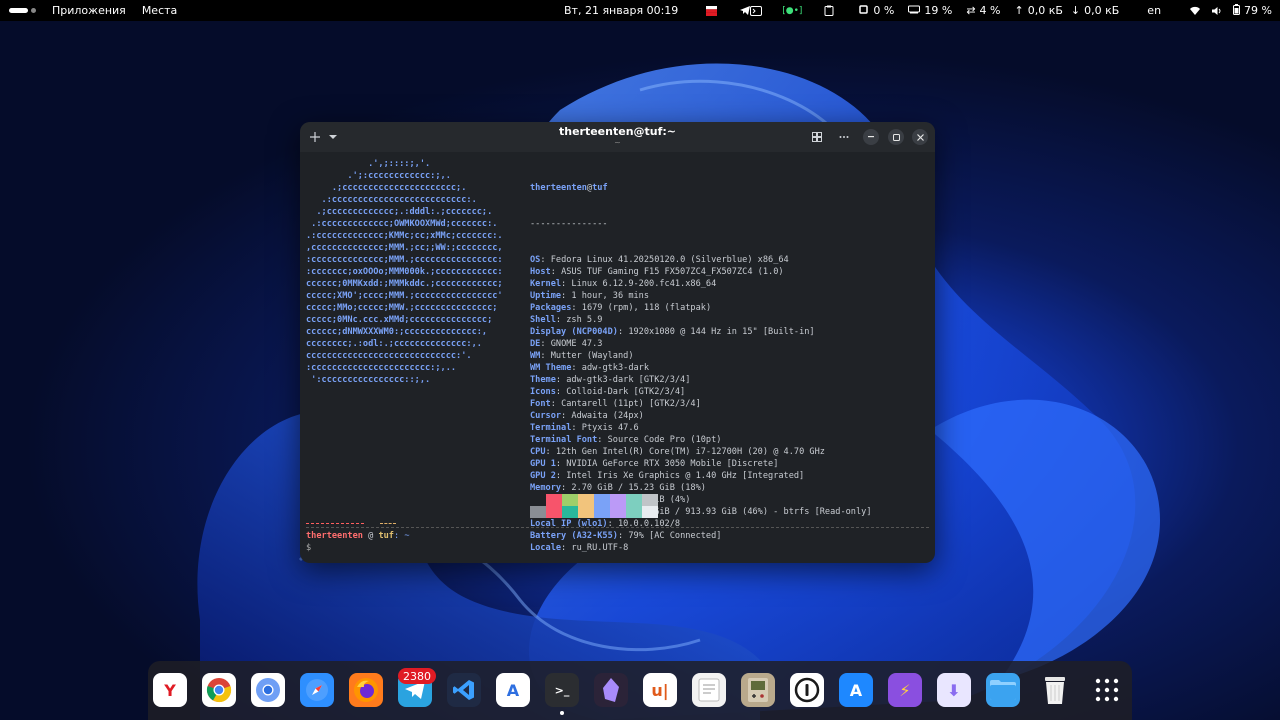 The width and height of the screenshot is (1280, 720). What do you see at coordinates (701, 404) in the screenshot?
I see `info-row: Font: Cantarell (11pt) [GTK2/3/4]` at bounding box center [701, 404].